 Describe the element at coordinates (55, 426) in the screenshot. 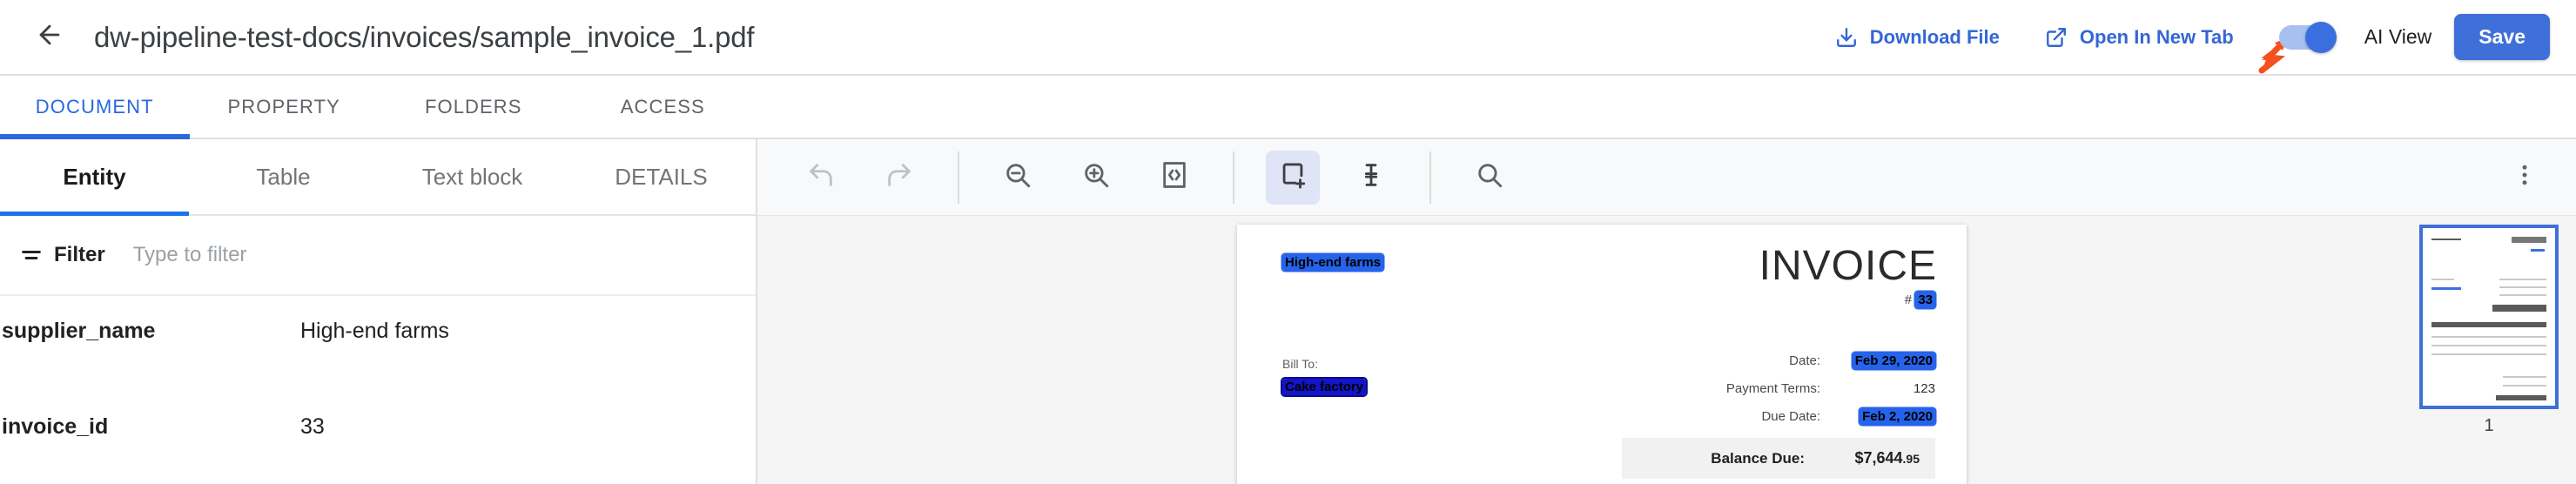

I see `entity-key: invoice_id` at that location.